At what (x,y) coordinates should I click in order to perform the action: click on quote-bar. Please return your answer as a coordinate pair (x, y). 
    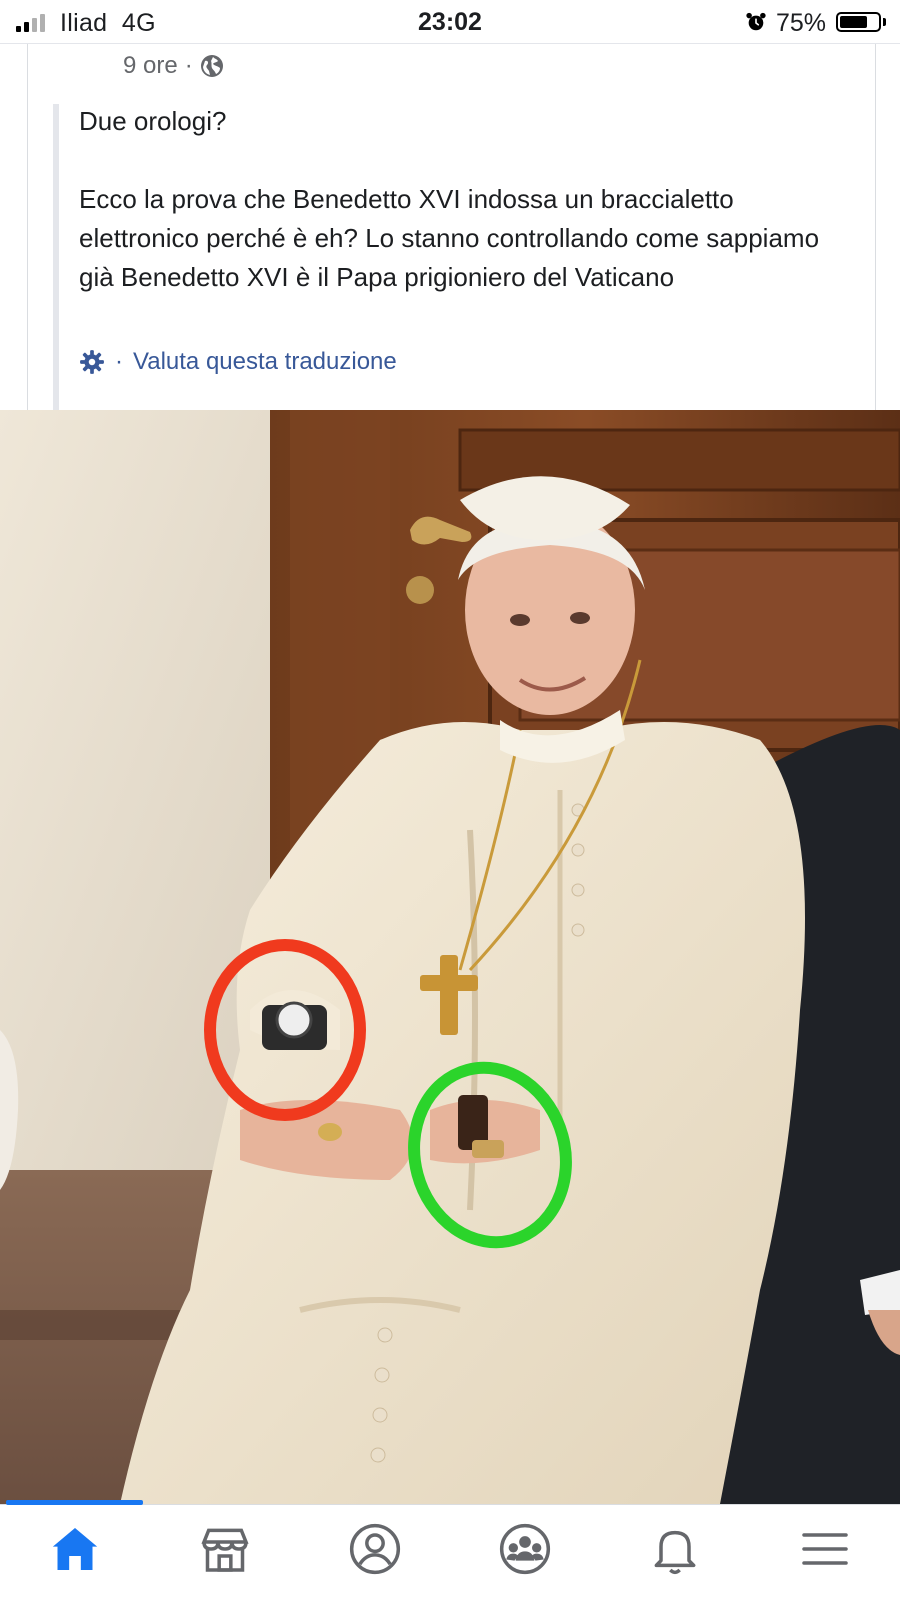
    Looking at the image, I should click on (56, 268).